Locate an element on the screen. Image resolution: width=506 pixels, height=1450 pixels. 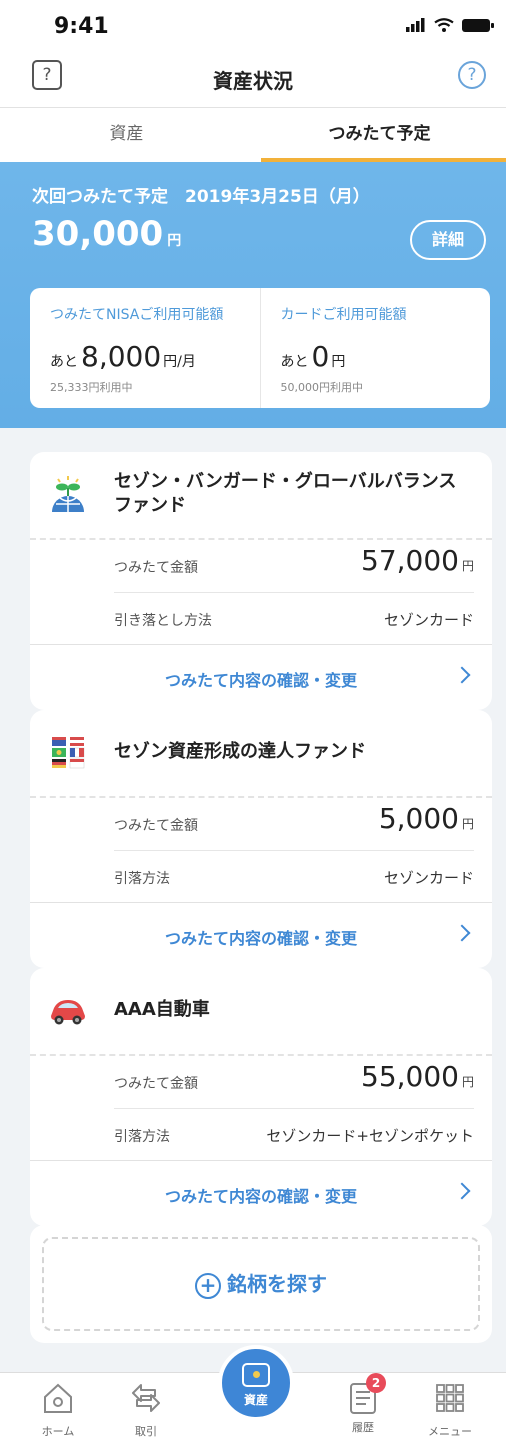
tab-home-label: ホーム is located at coordinates (58, 1431).